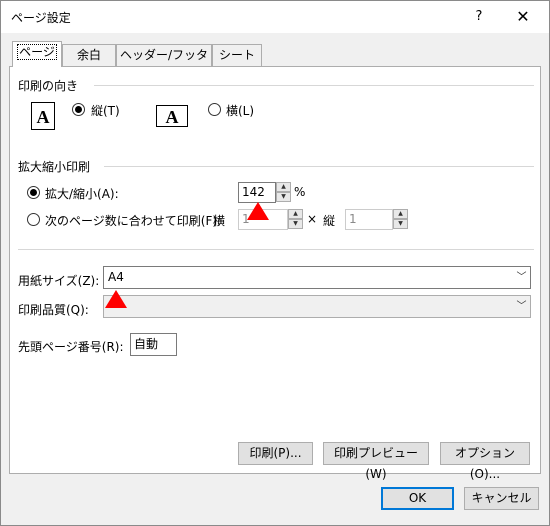 Image resolution: width=550 pixels, height=526 pixels. I want to click on tab-page-label: ページ, so click(37, 52).